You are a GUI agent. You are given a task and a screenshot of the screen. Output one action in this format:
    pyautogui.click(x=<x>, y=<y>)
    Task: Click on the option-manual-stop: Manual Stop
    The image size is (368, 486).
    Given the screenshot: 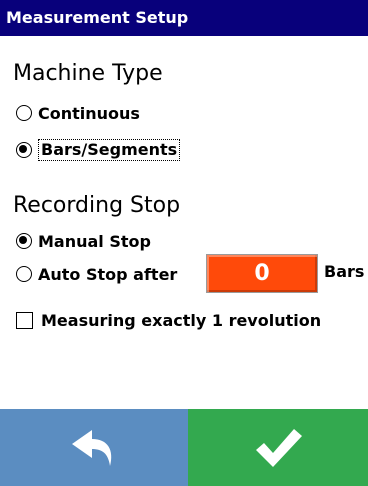 What is the action you would take?
    pyautogui.click(x=83, y=241)
    